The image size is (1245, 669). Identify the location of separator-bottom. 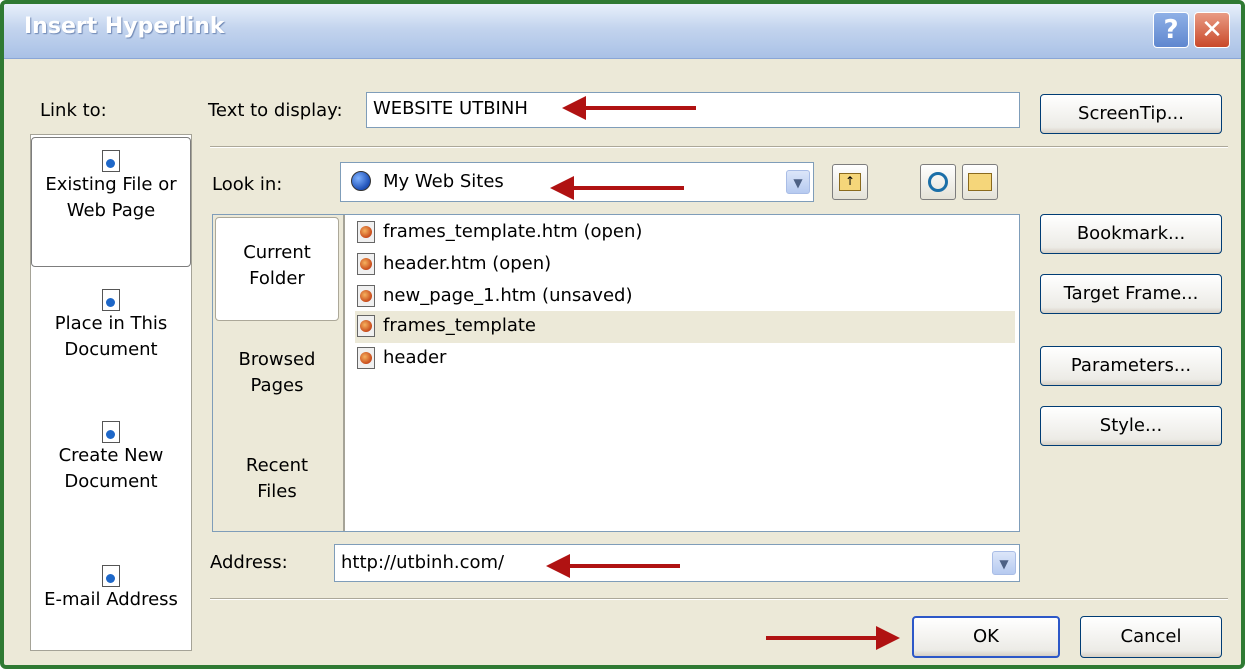
(719, 599).